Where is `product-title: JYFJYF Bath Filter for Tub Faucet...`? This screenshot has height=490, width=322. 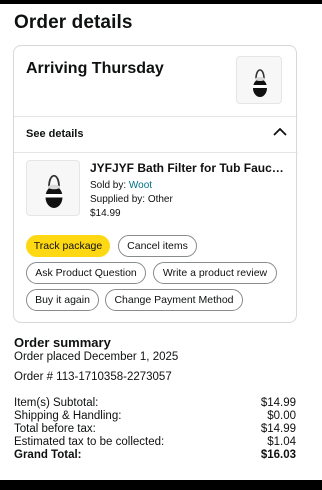 product-title: JYFJYF Bath Filter for Tub Faucet... is located at coordinates (190, 168).